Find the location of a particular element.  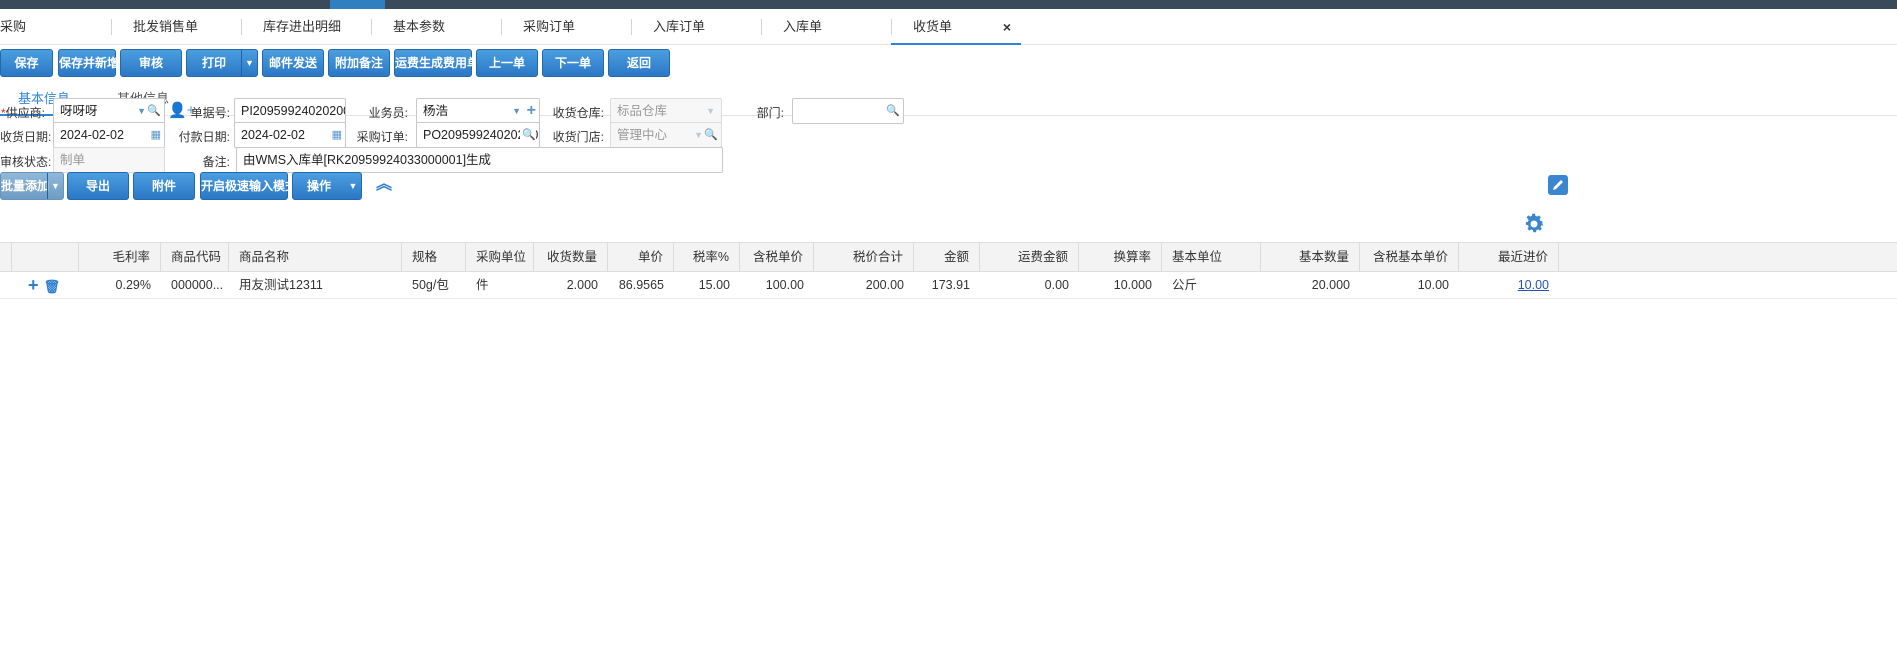

header-cell: 毛利率 is located at coordinates (120, 257).